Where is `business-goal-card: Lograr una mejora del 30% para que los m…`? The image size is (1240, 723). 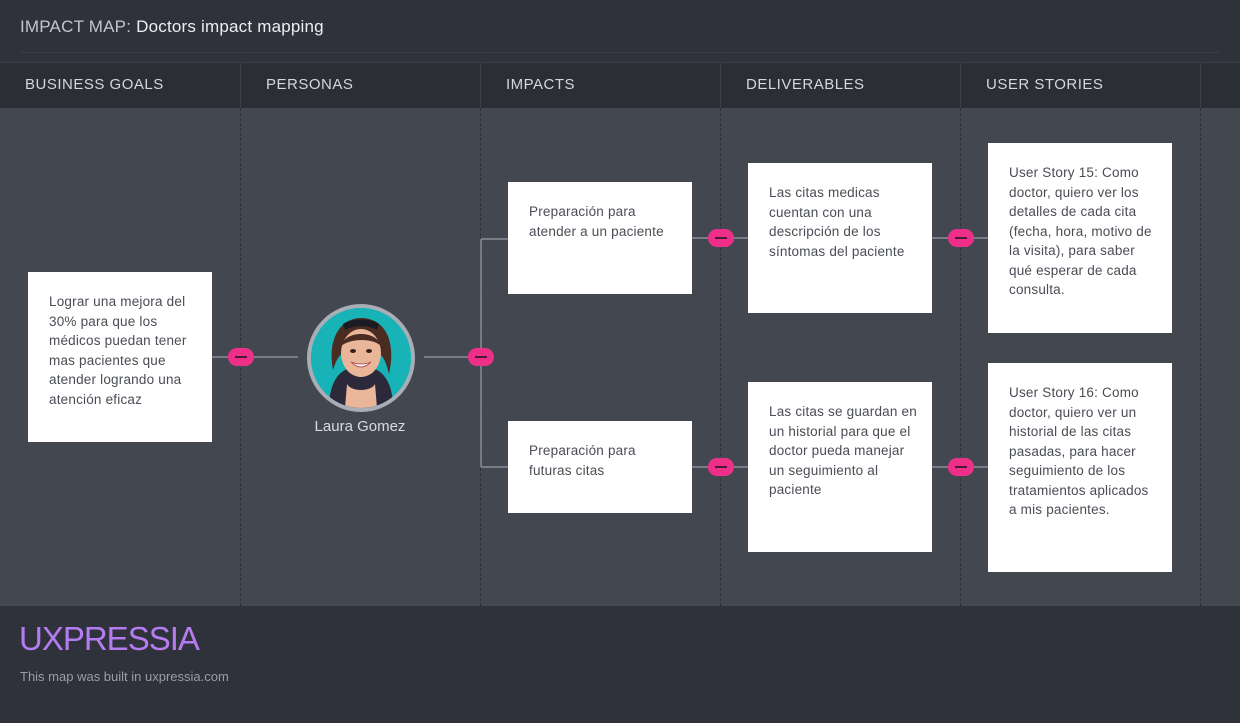
business-goal-card: Lograr una mejora del 30% para que los m… is located at coordinates (120, 357).